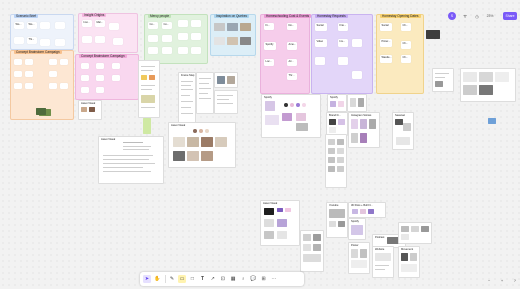 The width and height of the screenshot is (520, 289). I want to click on asset-card: Asset Visual, so click(90, 110).